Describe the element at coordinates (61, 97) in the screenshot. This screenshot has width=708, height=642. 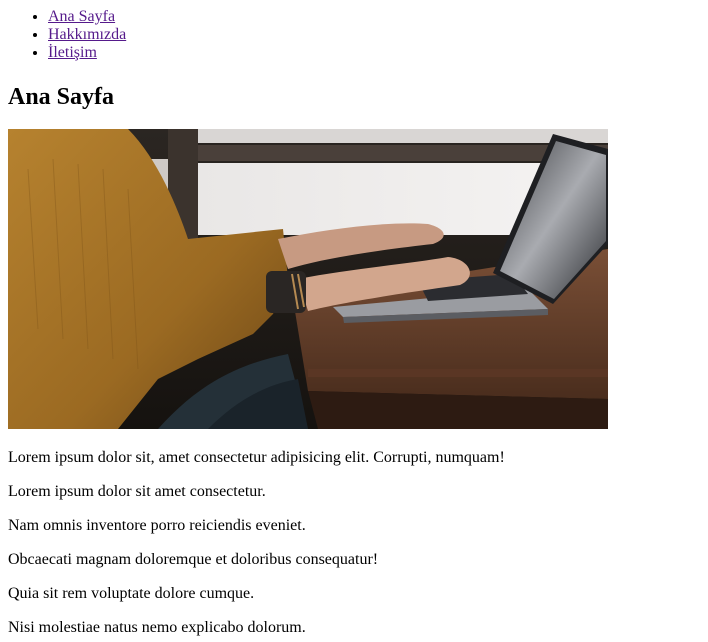
I see `page-title: Ana Sayfa` at that location.